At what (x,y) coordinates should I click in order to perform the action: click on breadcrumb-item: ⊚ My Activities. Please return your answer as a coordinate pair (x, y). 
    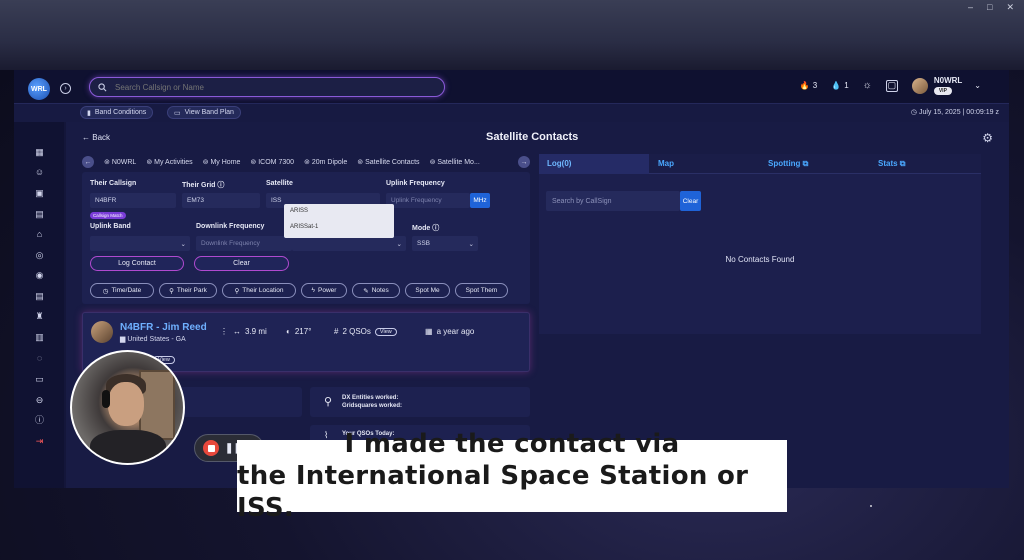
    Looking at the image, I should click on (169, 162).